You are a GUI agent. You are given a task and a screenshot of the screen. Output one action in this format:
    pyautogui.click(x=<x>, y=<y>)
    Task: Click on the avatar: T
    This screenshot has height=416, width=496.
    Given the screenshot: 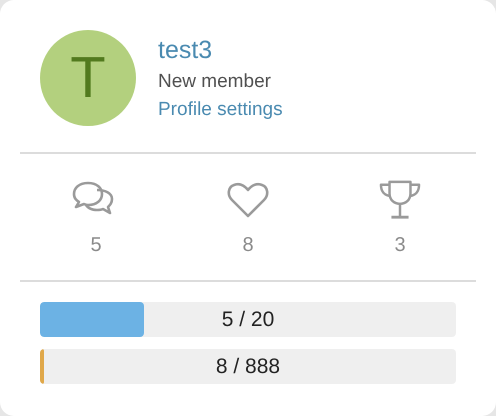 What is the action you would take?
    pyautogui.click(x=88, y=78)
    